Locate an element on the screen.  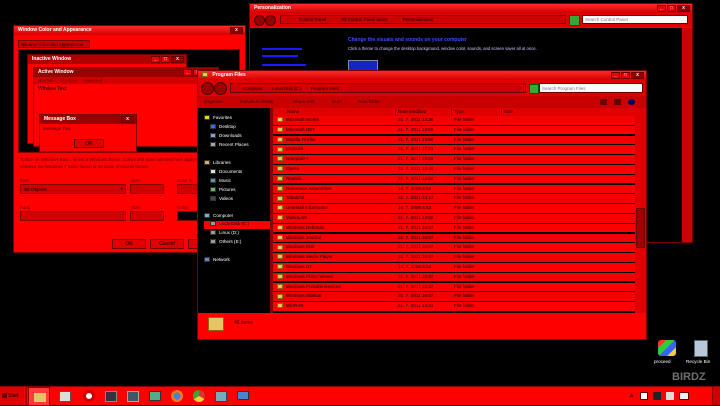
share-with-button: Share with is located at coordinates (304, 102).